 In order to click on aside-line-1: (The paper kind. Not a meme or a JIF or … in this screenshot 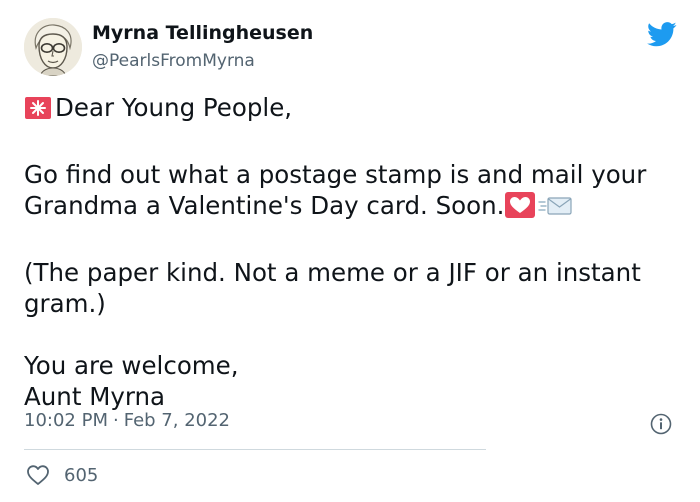, I will do `click(332, 272)`.